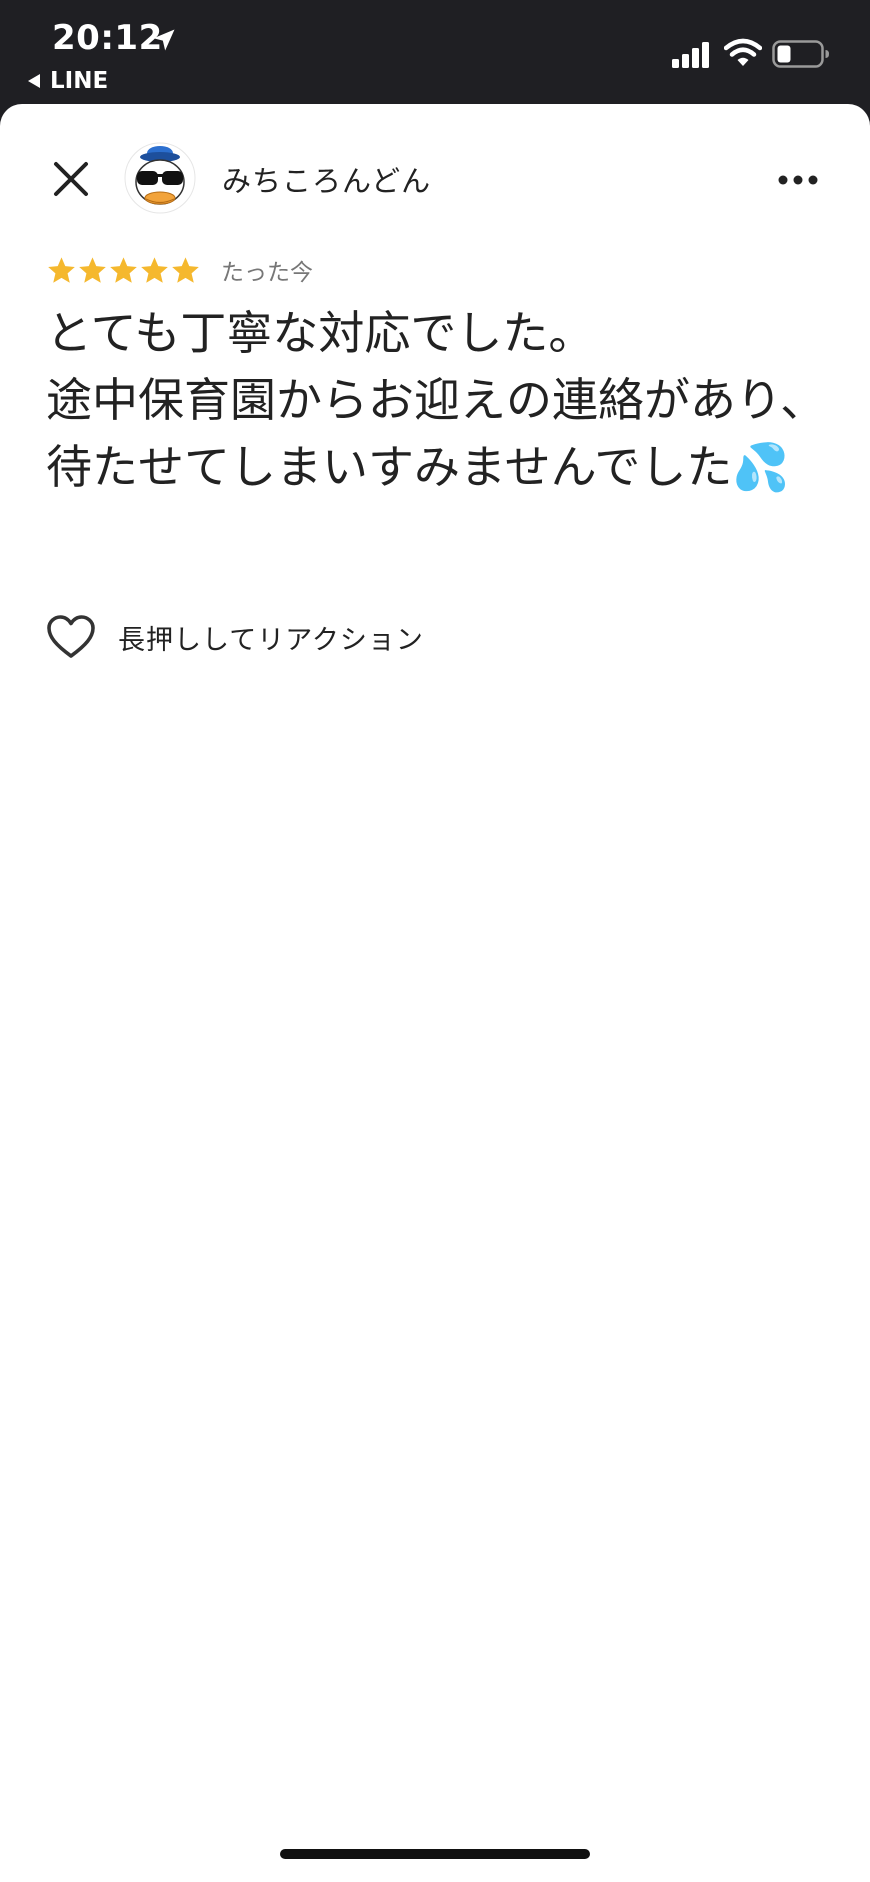 The image size is (870, 1882). I want to click on review-timestamp: たった今, so click(267, 273).